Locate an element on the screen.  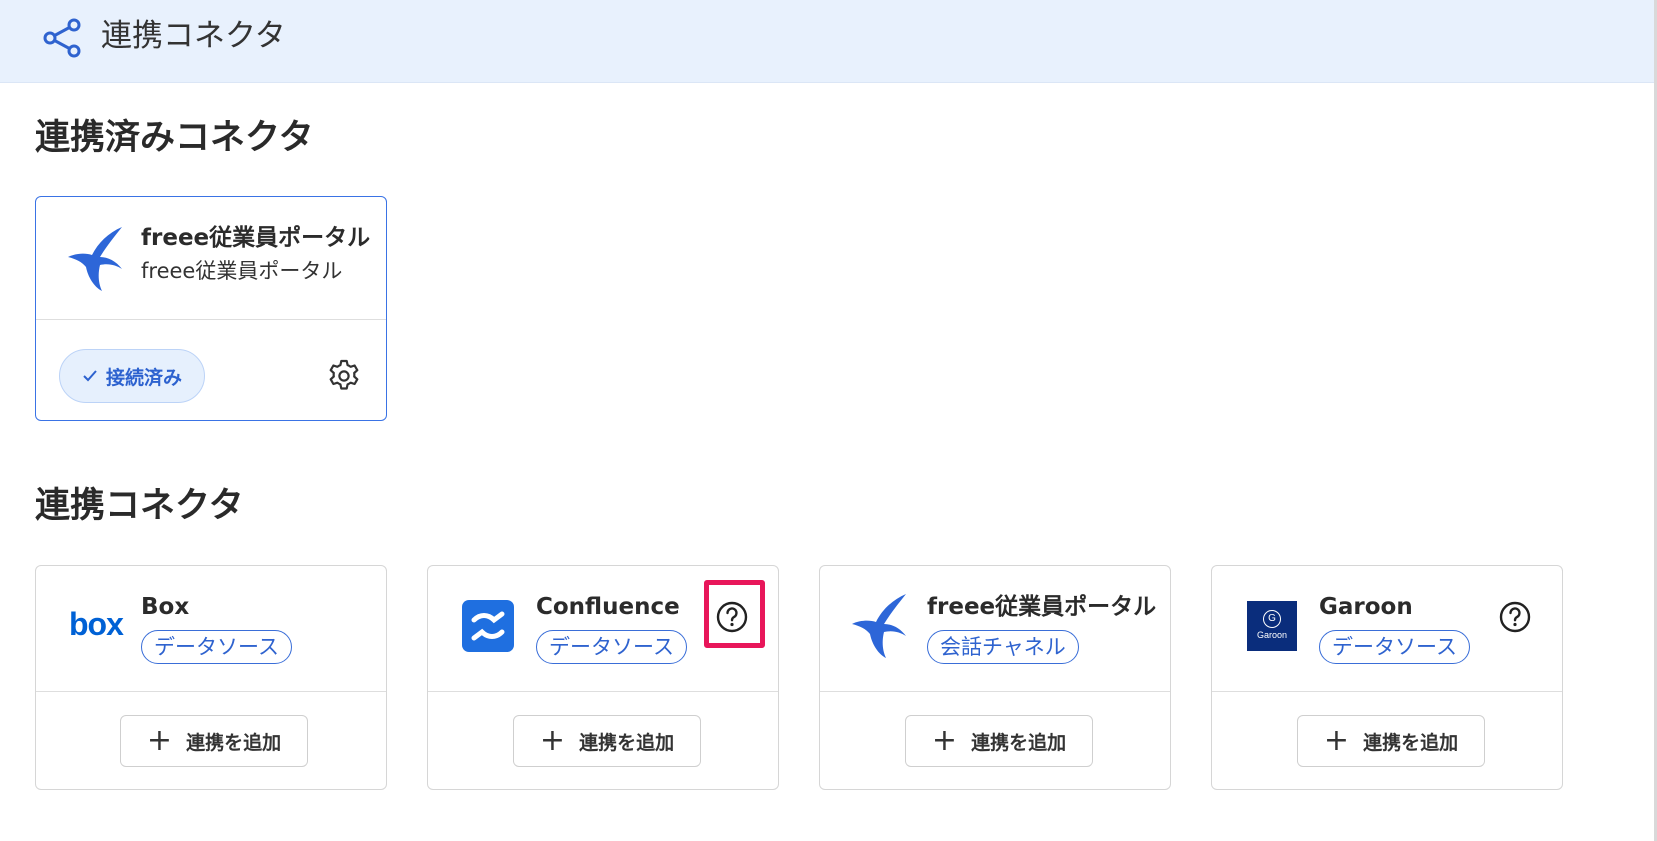
garoon-logo-letter: G is located at coordinates (1272, 619).